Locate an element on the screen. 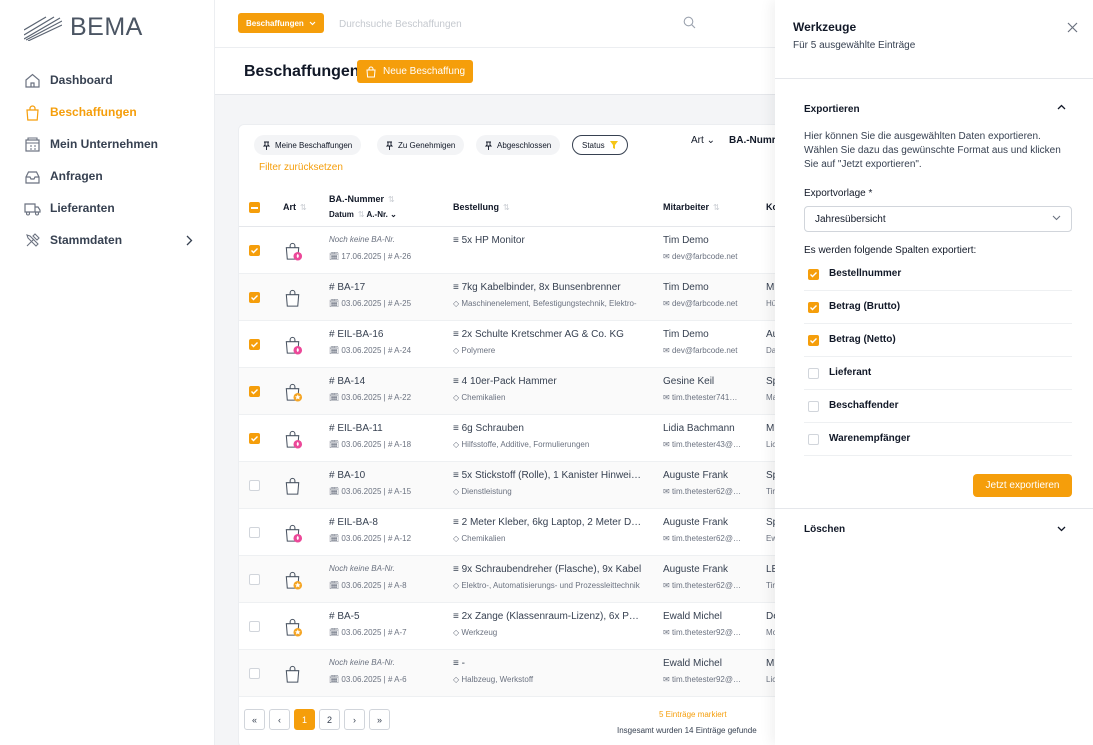  sidebar-item-stammdaten: Stammdaten is located at coordinates (107, 240).